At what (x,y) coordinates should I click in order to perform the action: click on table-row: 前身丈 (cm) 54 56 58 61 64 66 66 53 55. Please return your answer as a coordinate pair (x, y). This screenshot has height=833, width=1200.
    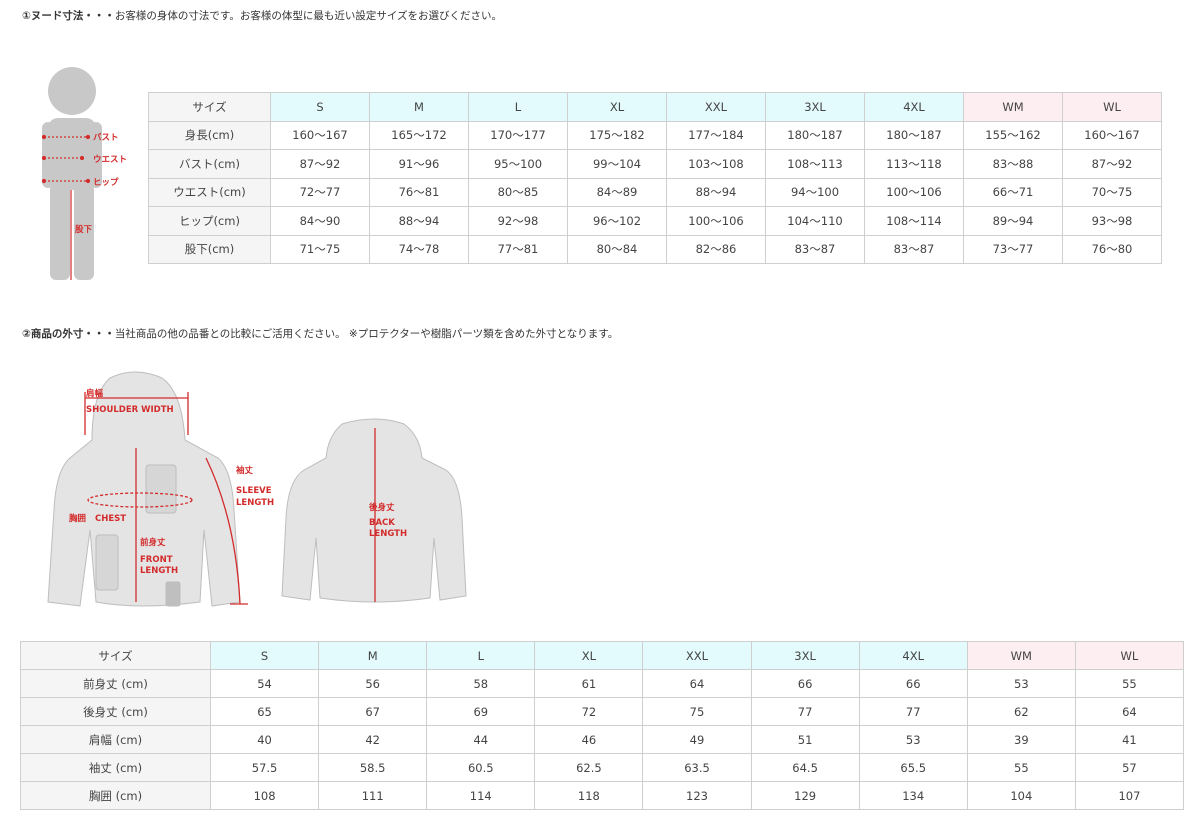
    Looking at the image, I should click on (602, 683).